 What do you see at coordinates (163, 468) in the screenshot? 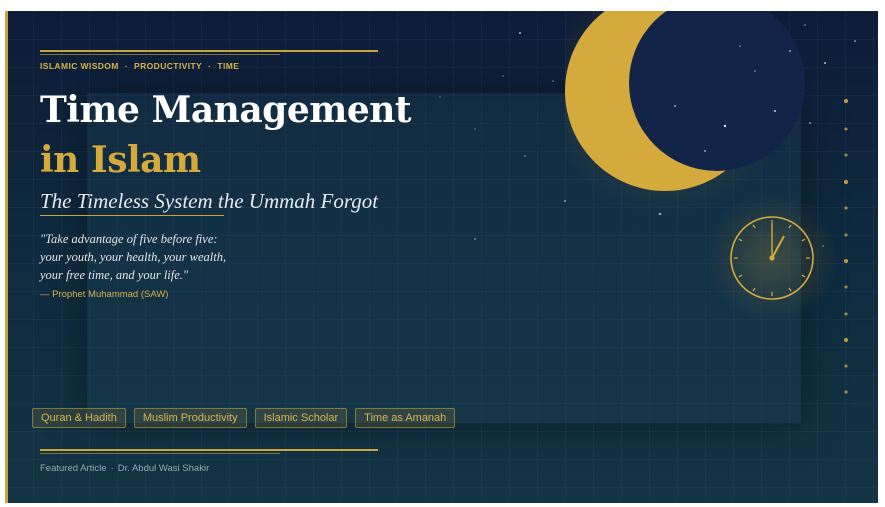
I see `article-author: Dr. Abdul Wasi Shakir` at bounding box center [163, 468].